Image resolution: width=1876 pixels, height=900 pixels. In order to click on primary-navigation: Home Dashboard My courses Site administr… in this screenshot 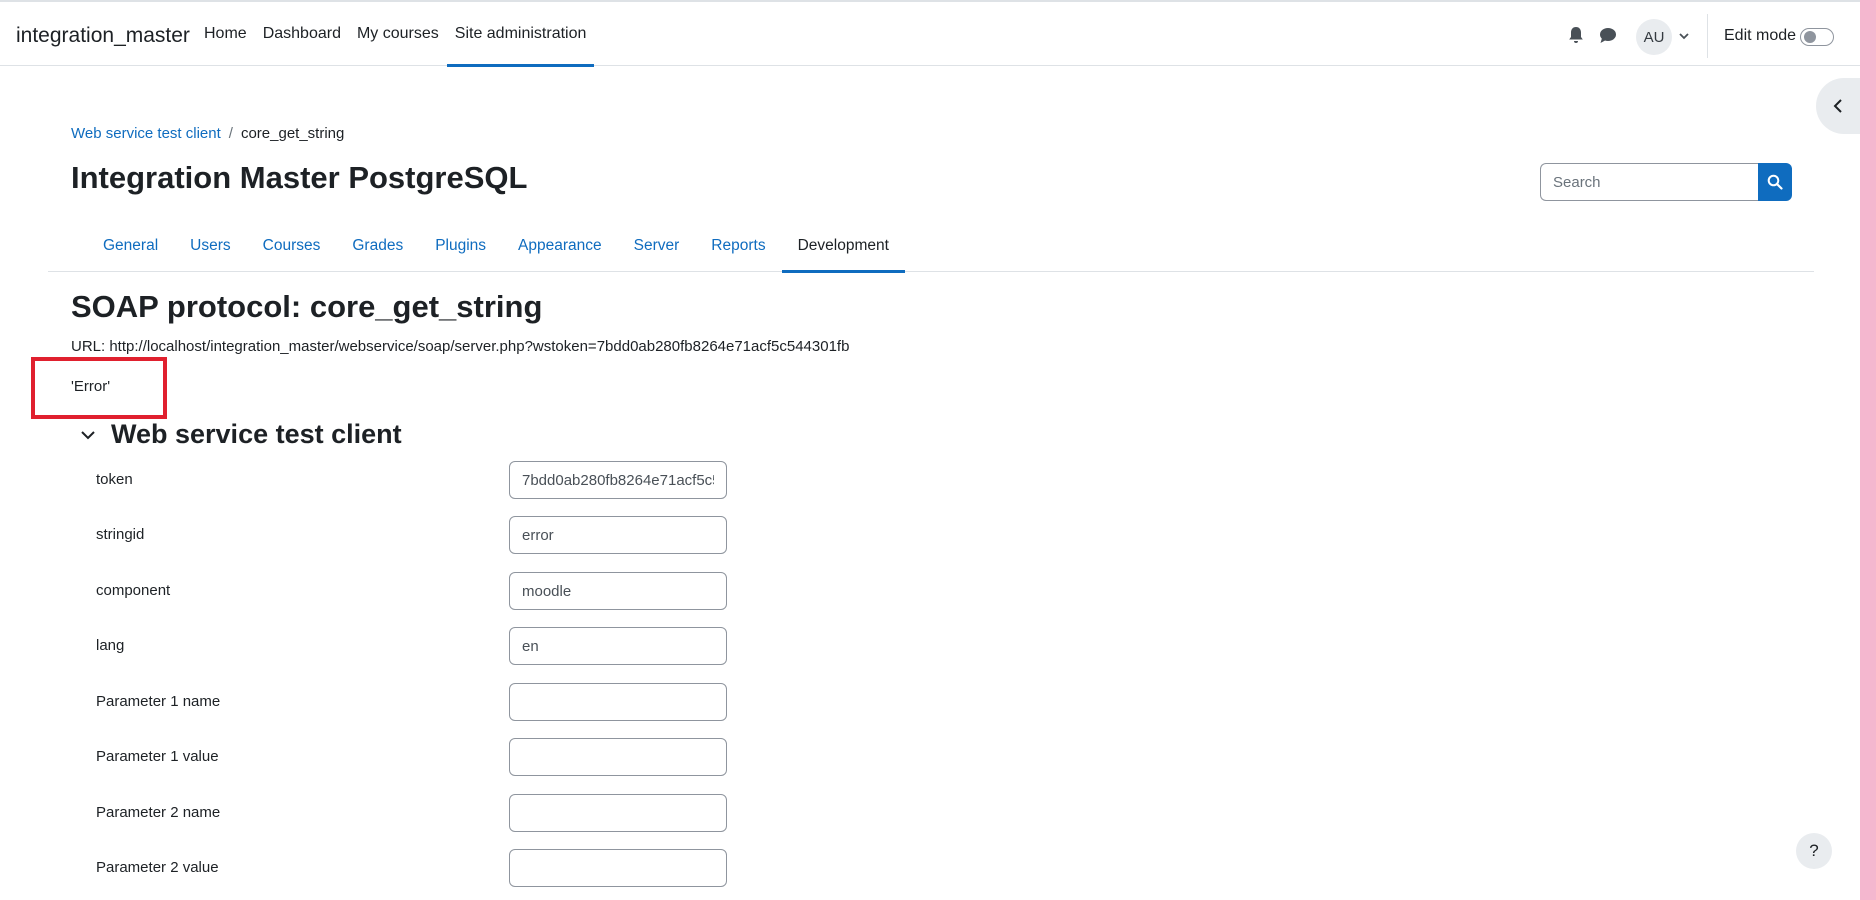, I will do `click(395, 34)`.